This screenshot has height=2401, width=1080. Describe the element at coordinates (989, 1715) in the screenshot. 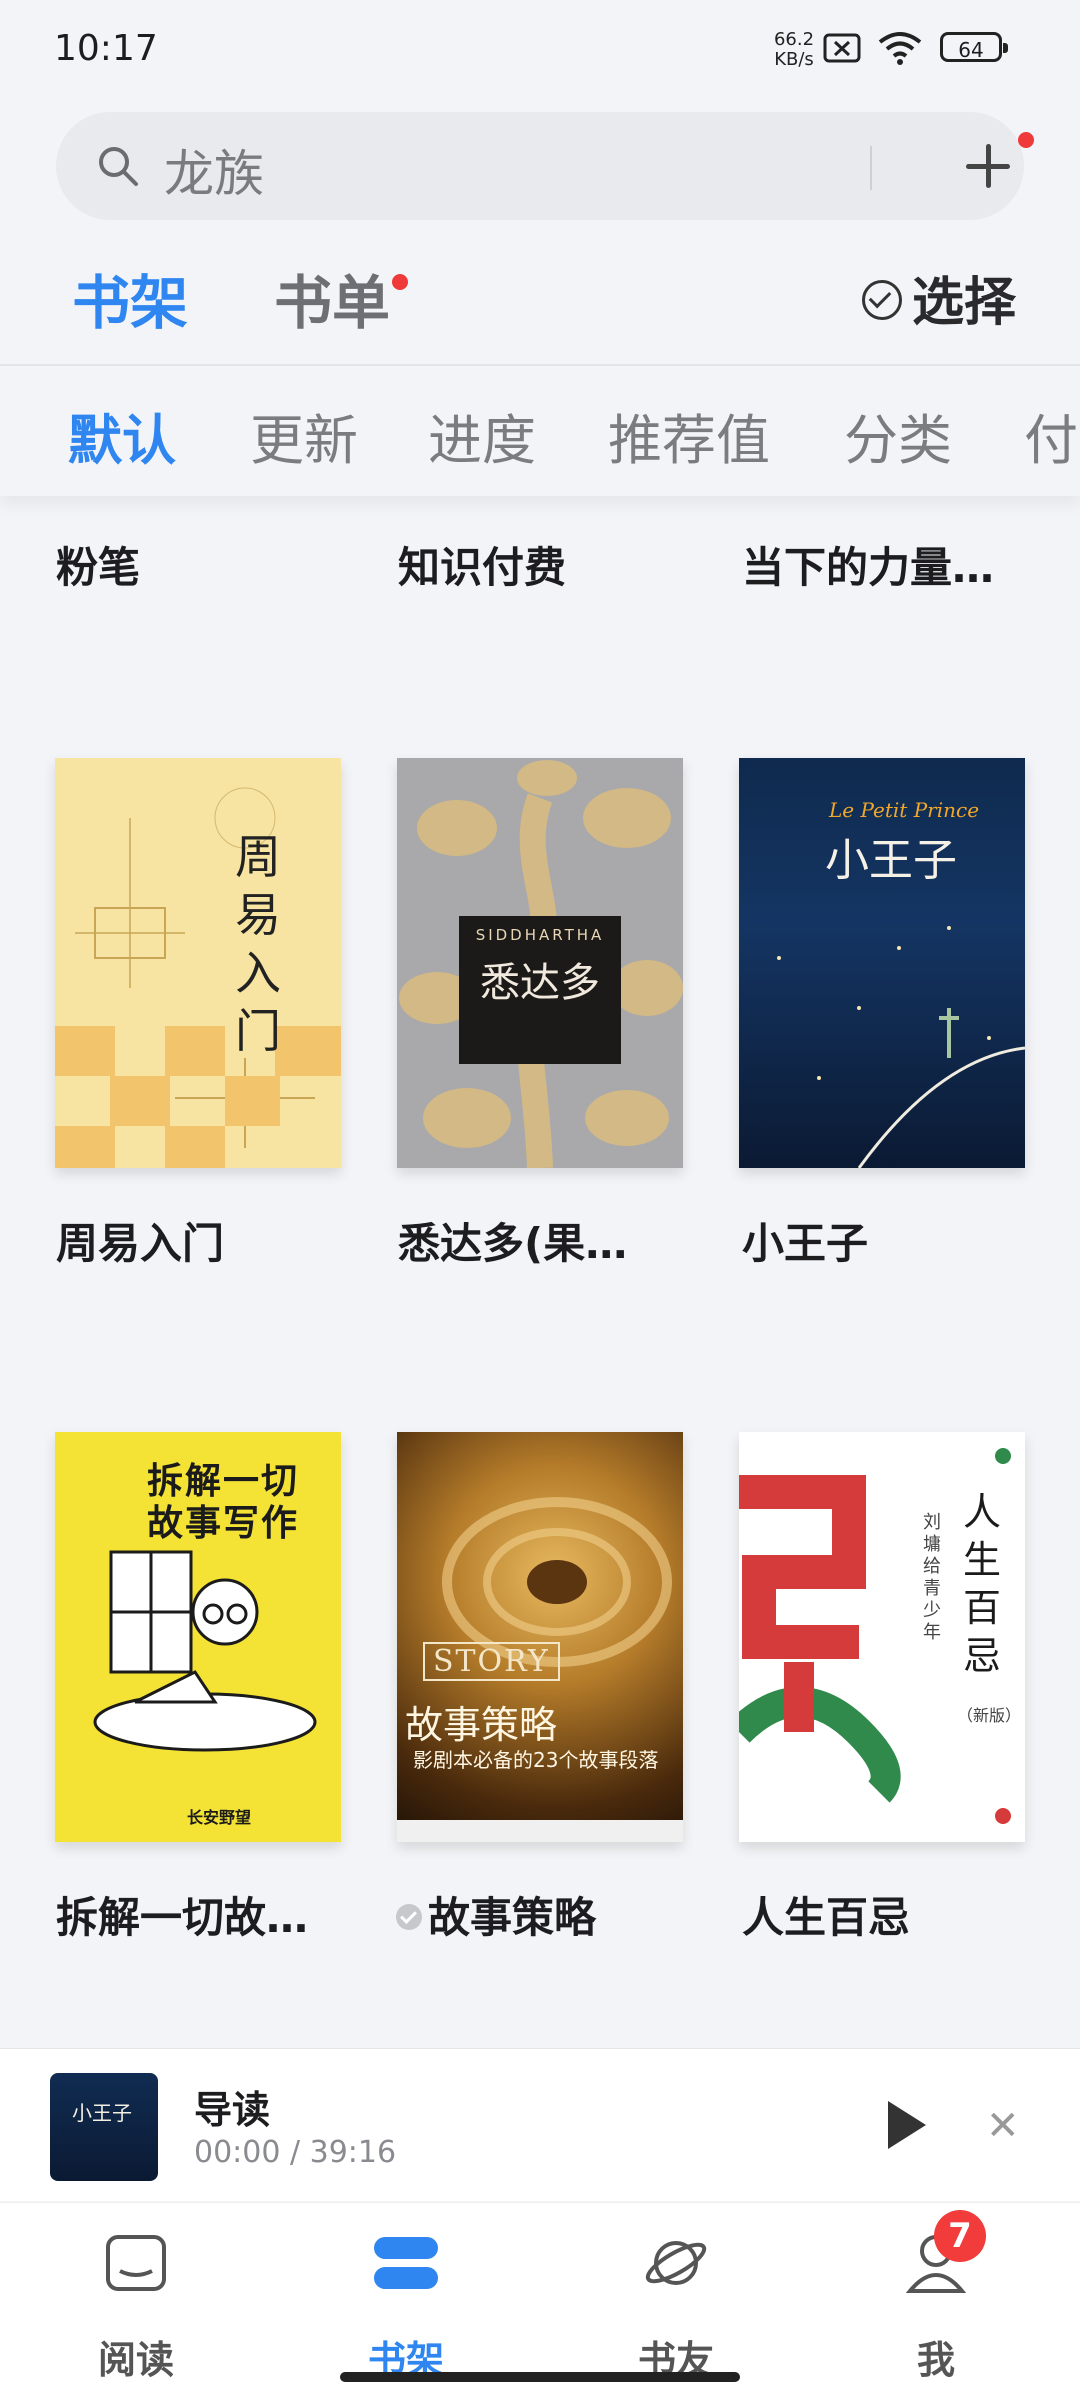

I see `cover-edition: （新版）` at that location.